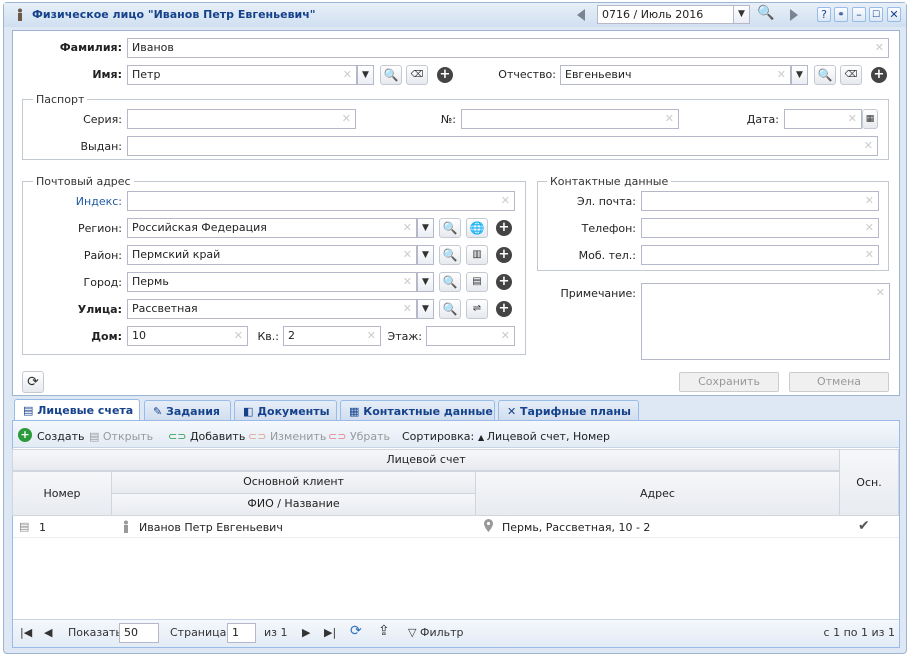 Image resolution: width=912 pixels, height=658 pixels. What do you see at coordinates (477, 255) in the screenshot?
I see `map-icon: ▥` at bounding box center [477, 255].